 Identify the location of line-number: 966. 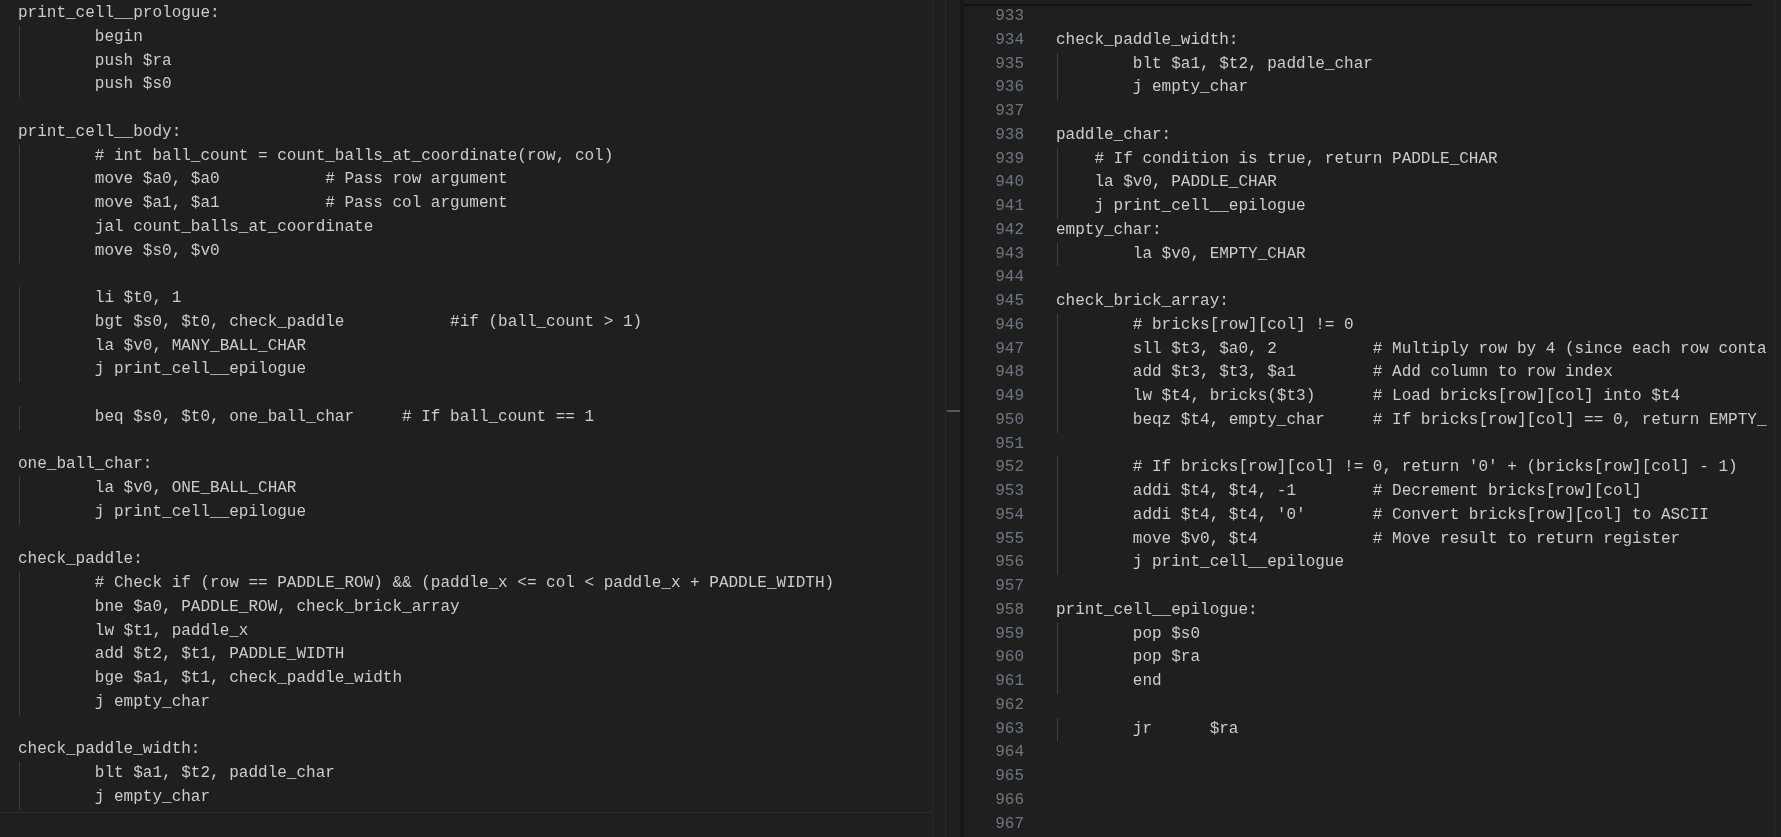
(1009, 800).